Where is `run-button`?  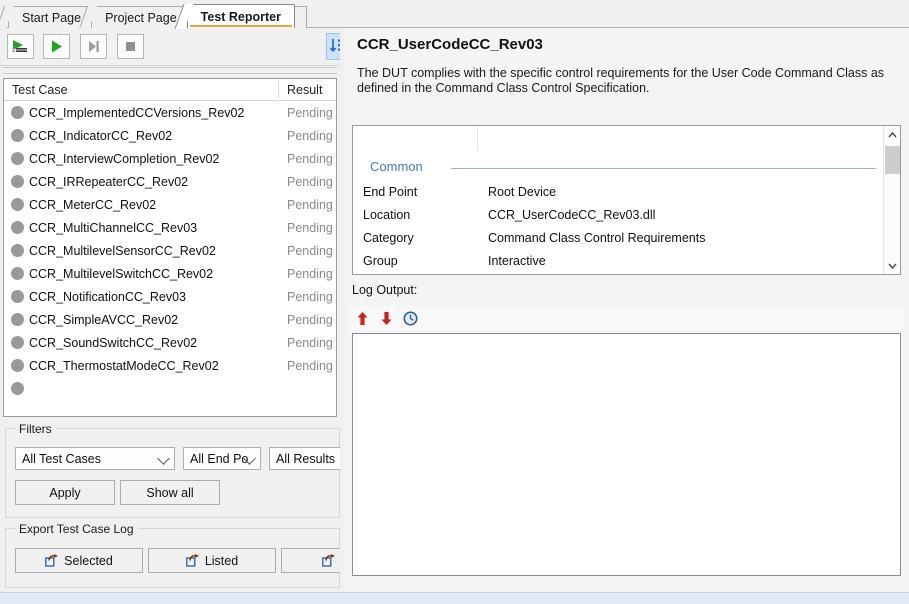
run-button is located at coordinates (56, 46).